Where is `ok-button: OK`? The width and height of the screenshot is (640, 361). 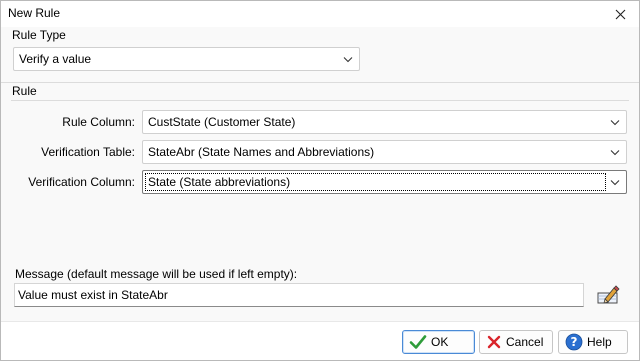 ok-button: OK is located at coordinates (438, 342).